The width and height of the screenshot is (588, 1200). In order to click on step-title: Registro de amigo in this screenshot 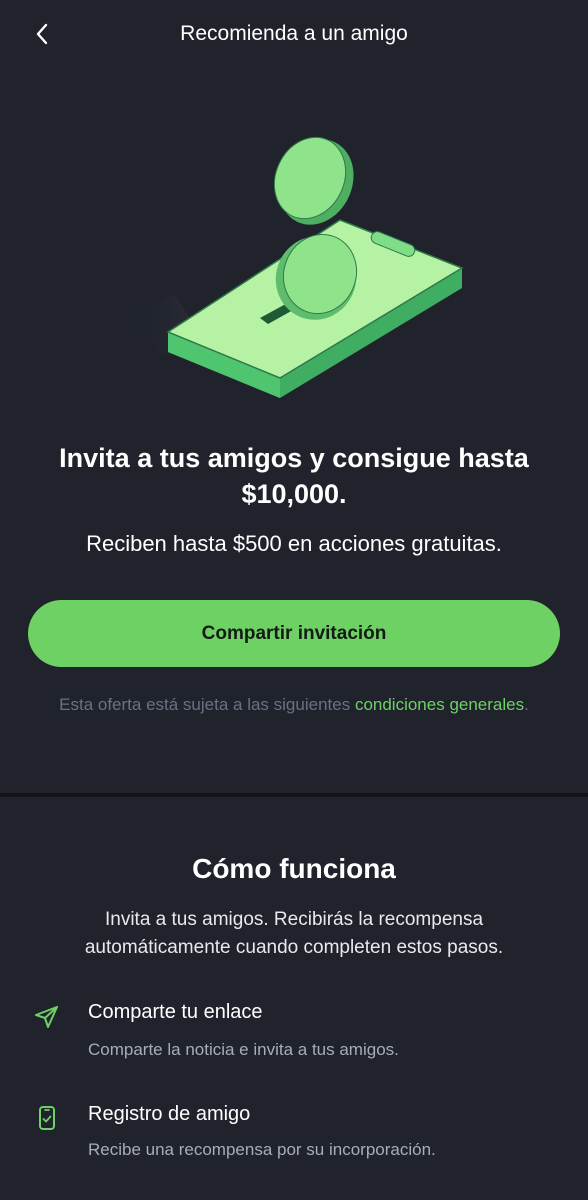, I will do `click(169, 1114)`.